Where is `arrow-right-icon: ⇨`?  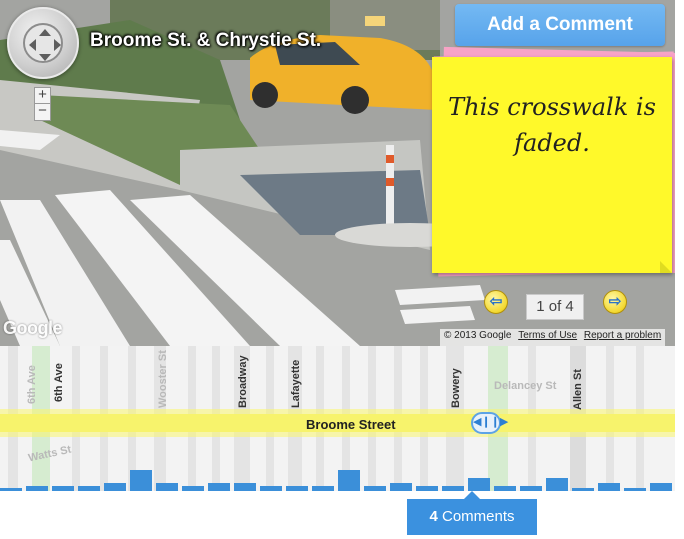 arrow-right-icon: ⇨ is located at coordinates (615, 301).